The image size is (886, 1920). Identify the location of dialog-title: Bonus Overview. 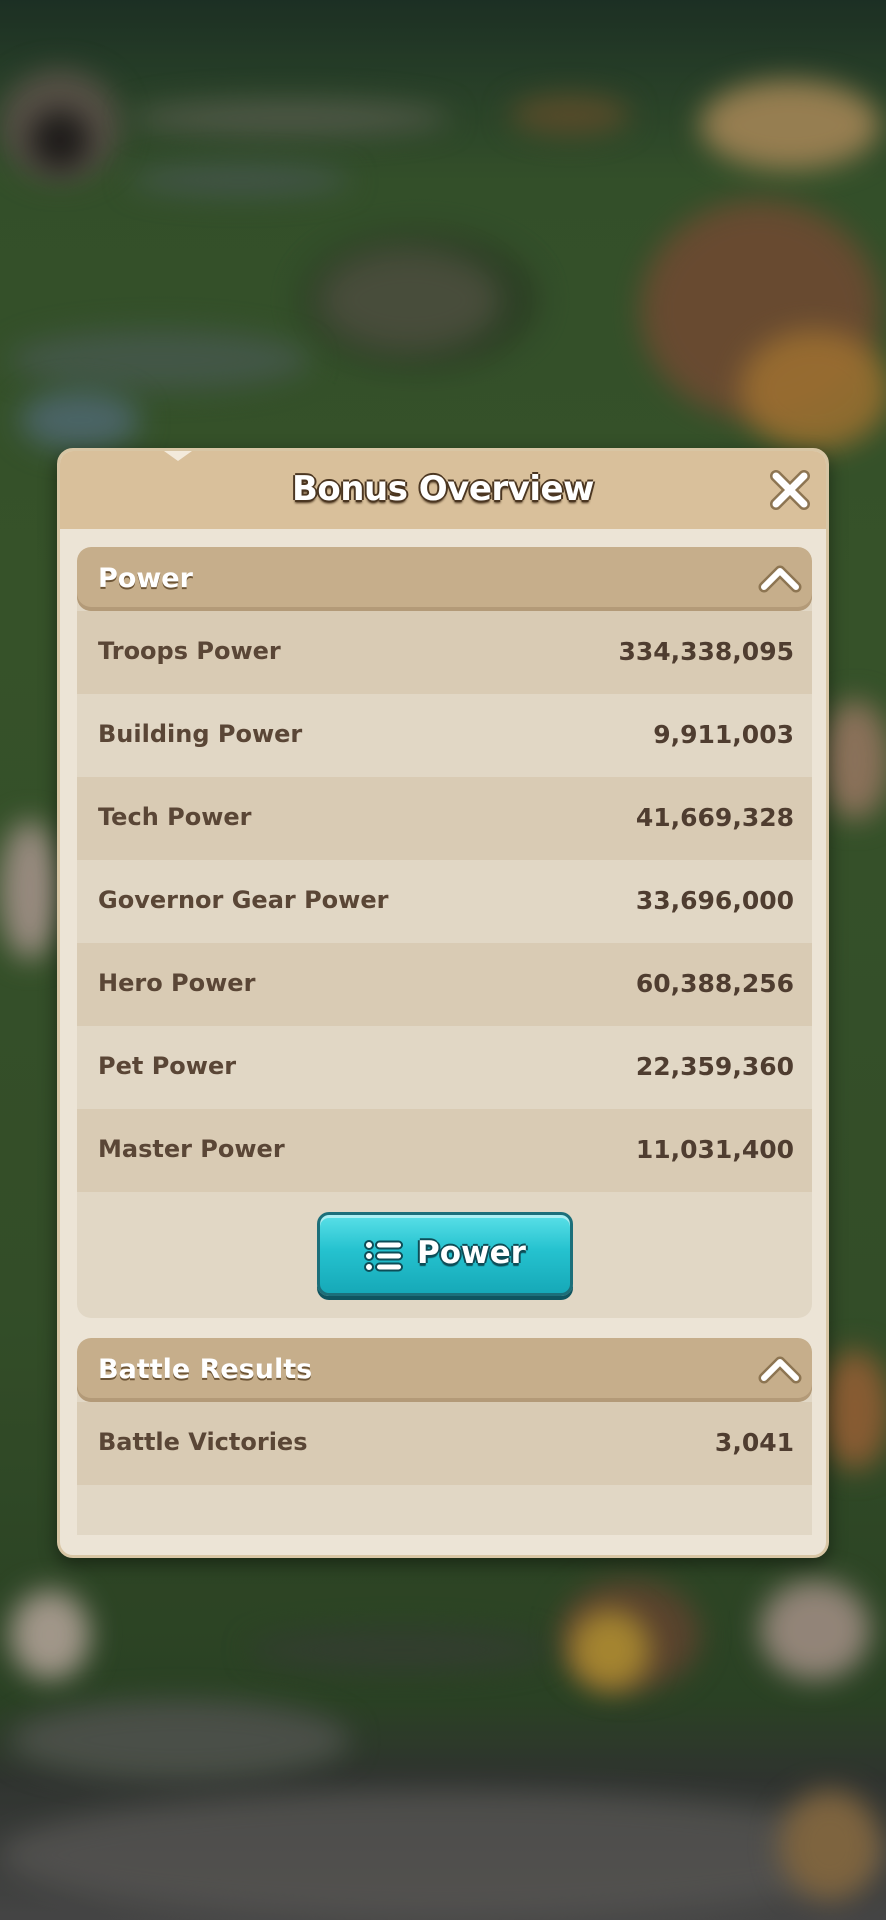
(443, 489).